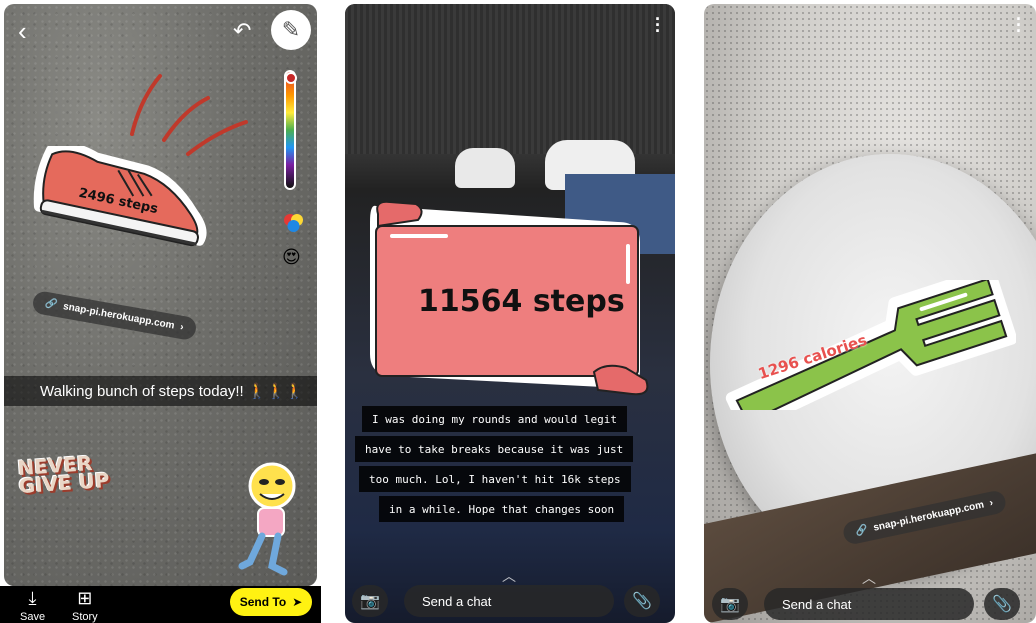 This screenshot has width=1036, height=623. What do you see at coordinates (510, 79) in the screenshot?
I see `sweater-background` at bounding box center [510, 79].